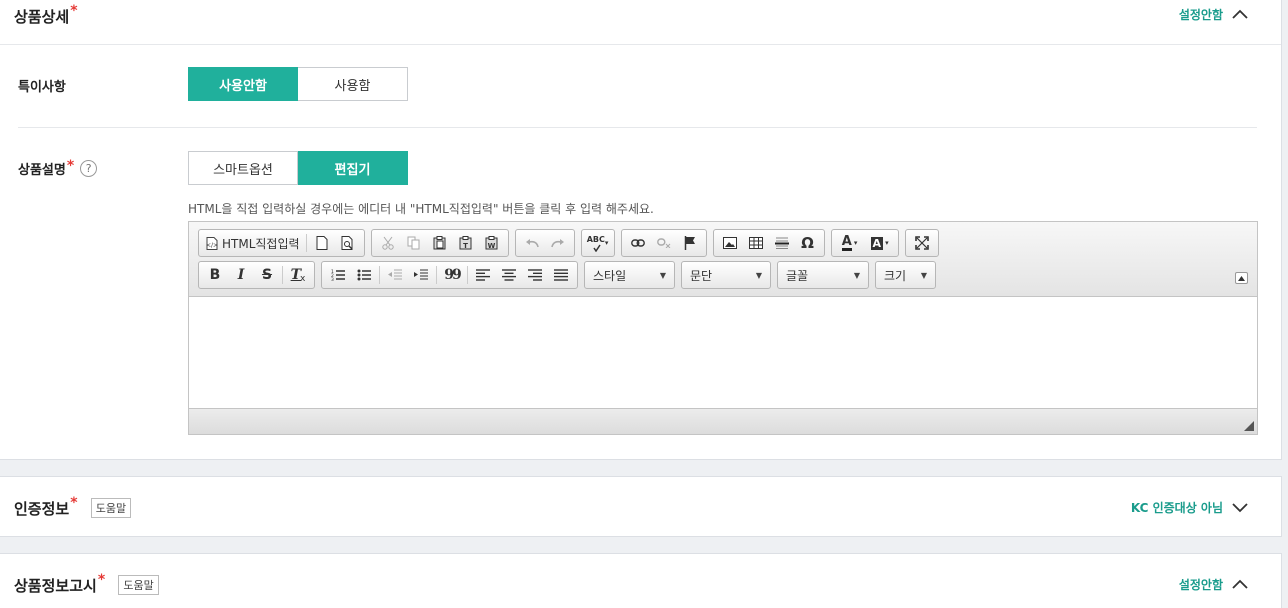 The image size is (1288, 608). What do you see at coordinates (756, 243) in the screenshot?
I see `table-icon` at bounding box center [756, 243].